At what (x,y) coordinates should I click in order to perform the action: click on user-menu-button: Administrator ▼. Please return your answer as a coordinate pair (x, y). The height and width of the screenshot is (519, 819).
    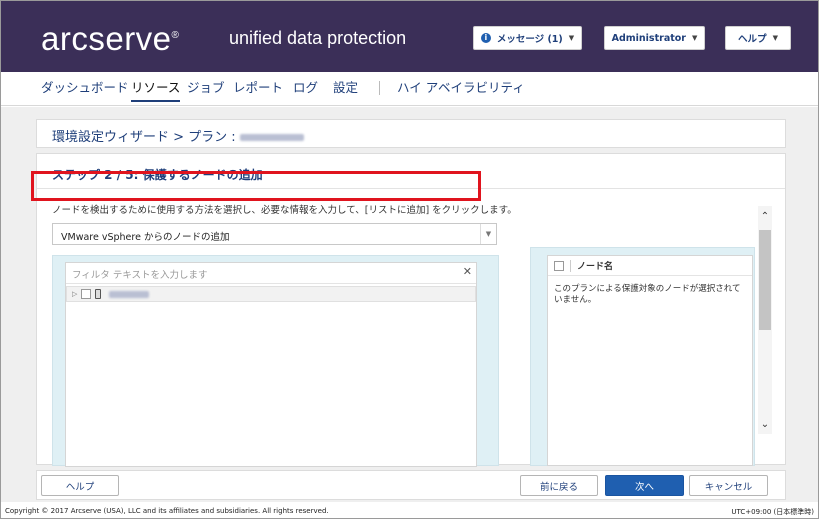
    Looking at the image, I should click on (654, 38).